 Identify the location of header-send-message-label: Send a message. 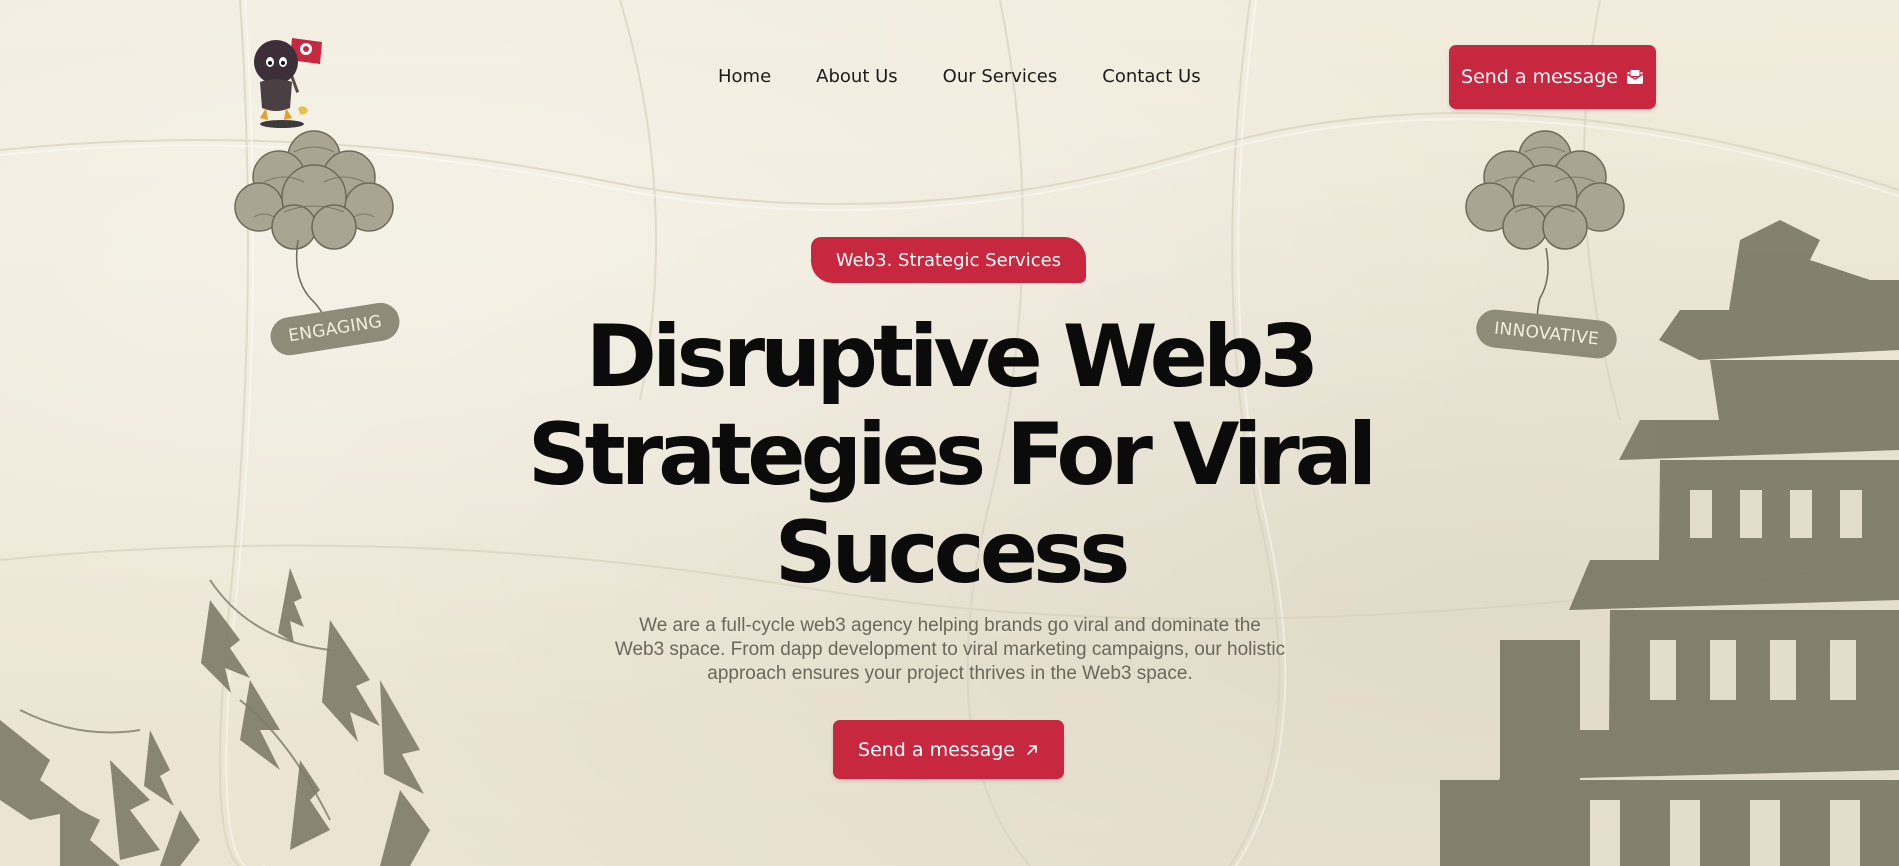
(1539, 77).